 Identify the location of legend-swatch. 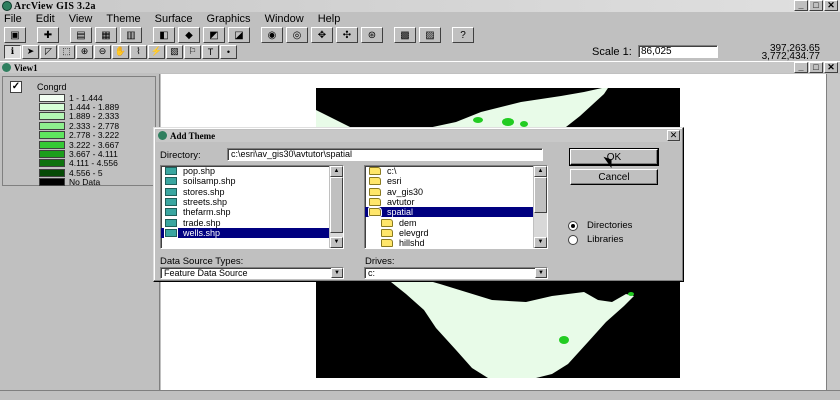
(52, 135).